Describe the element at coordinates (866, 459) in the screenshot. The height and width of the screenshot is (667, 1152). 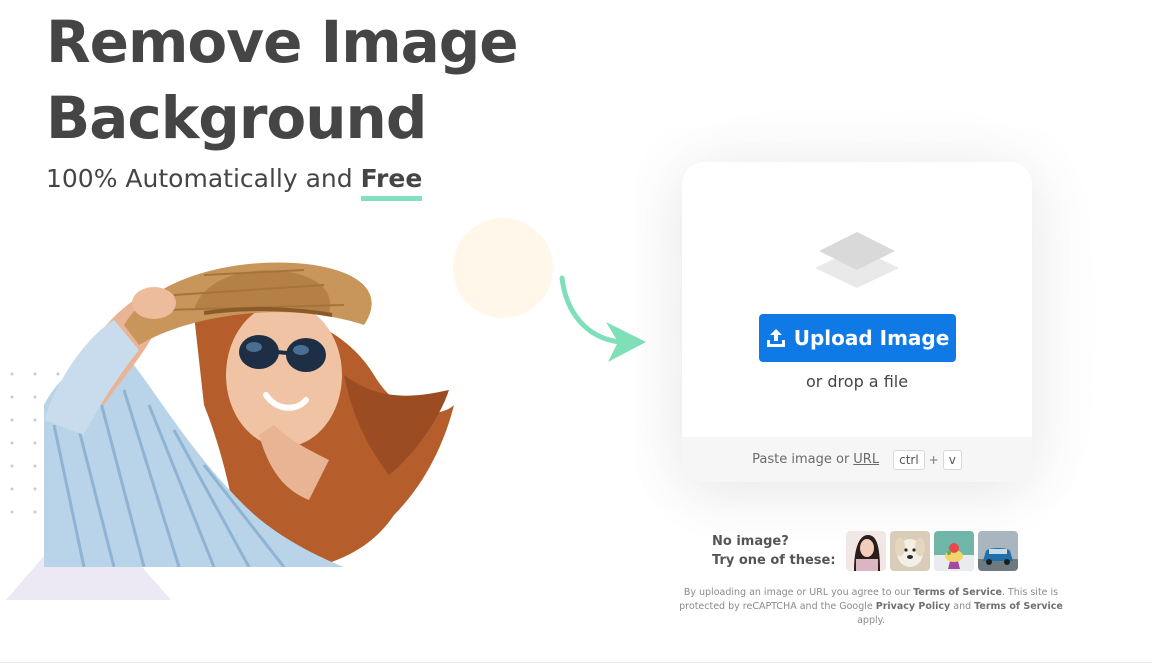
I see `paste-url-link: URL` at that location.